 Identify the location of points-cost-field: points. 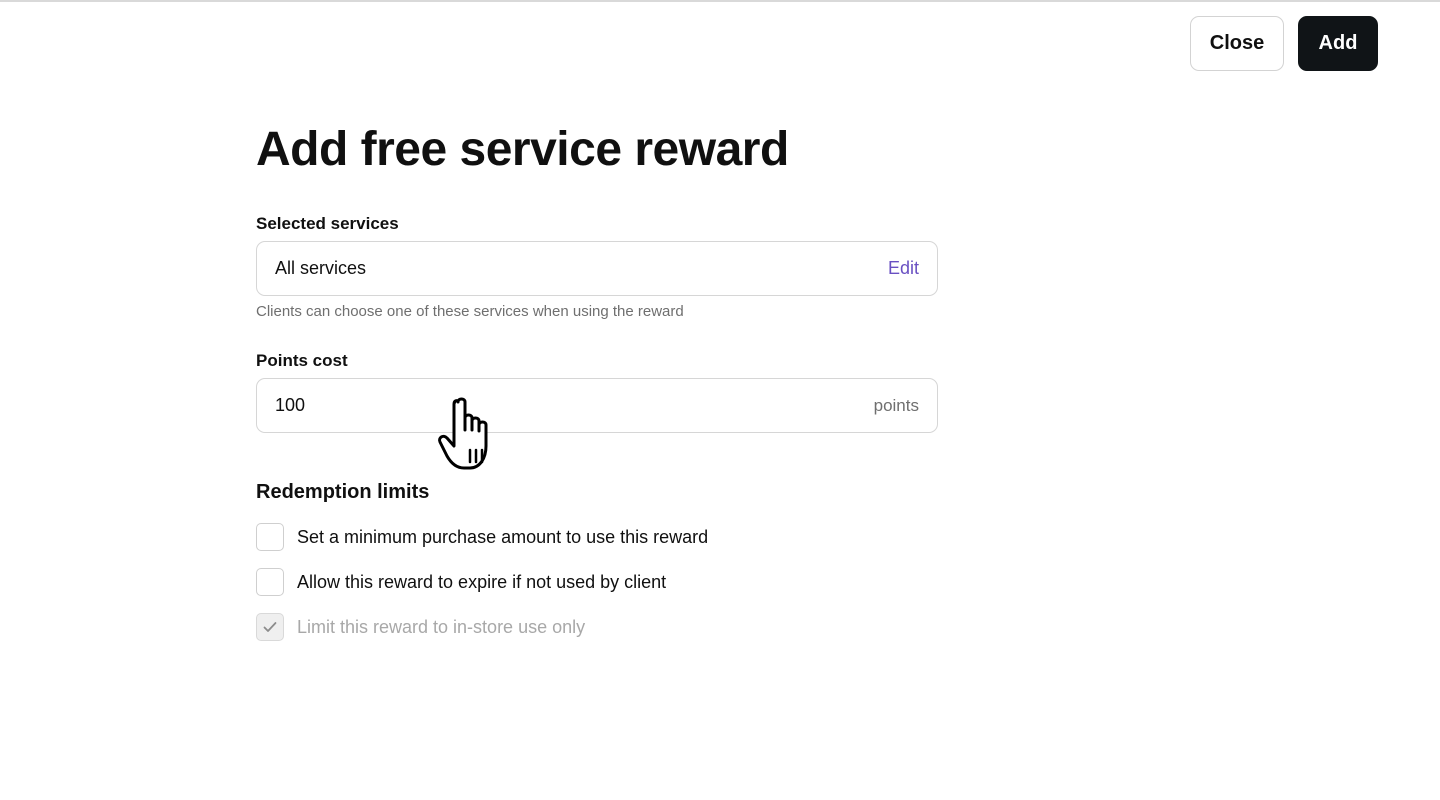
(597, 405).